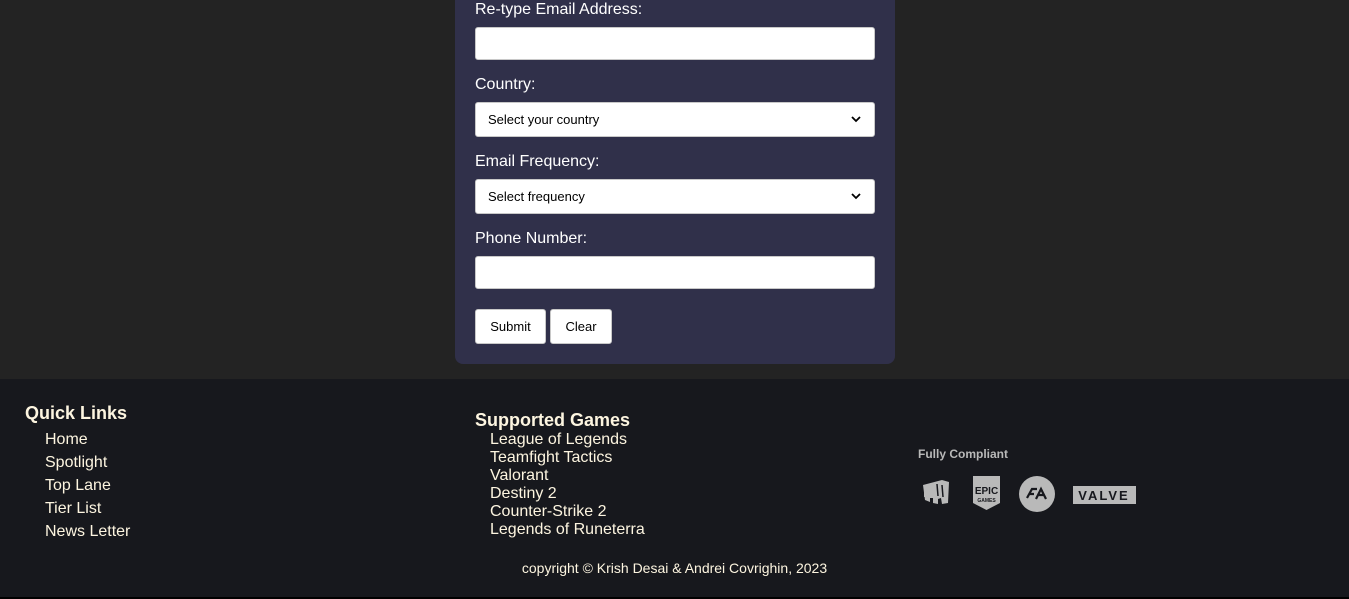 This screenshot has width=1349, height=599. What do you see at coordinates (87, 508) in the screenshot?
I see `quick-link-tier-list: Tier List` at bounding box center [87, 508].